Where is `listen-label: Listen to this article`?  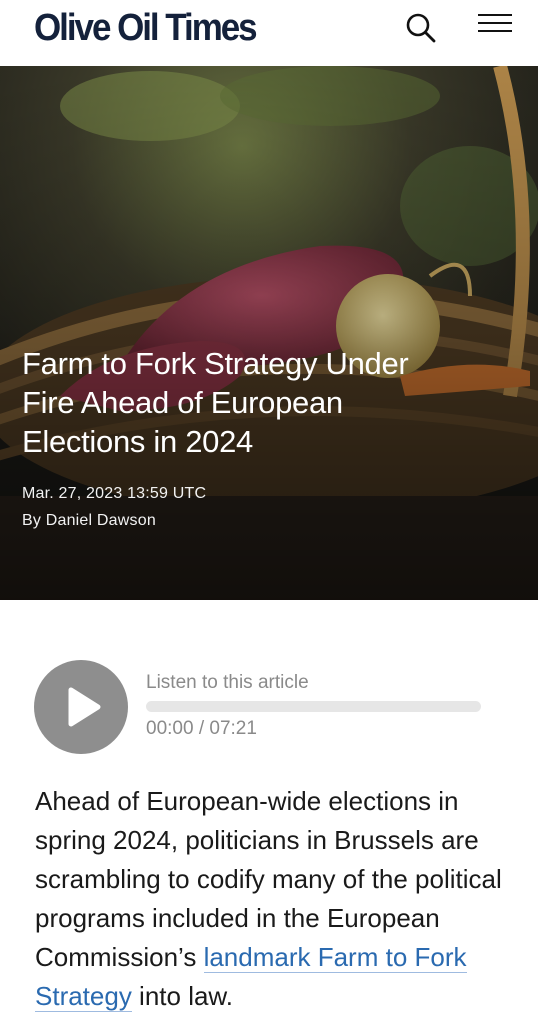
listen-label: Listen to this article is located at coordinates (227, 682).